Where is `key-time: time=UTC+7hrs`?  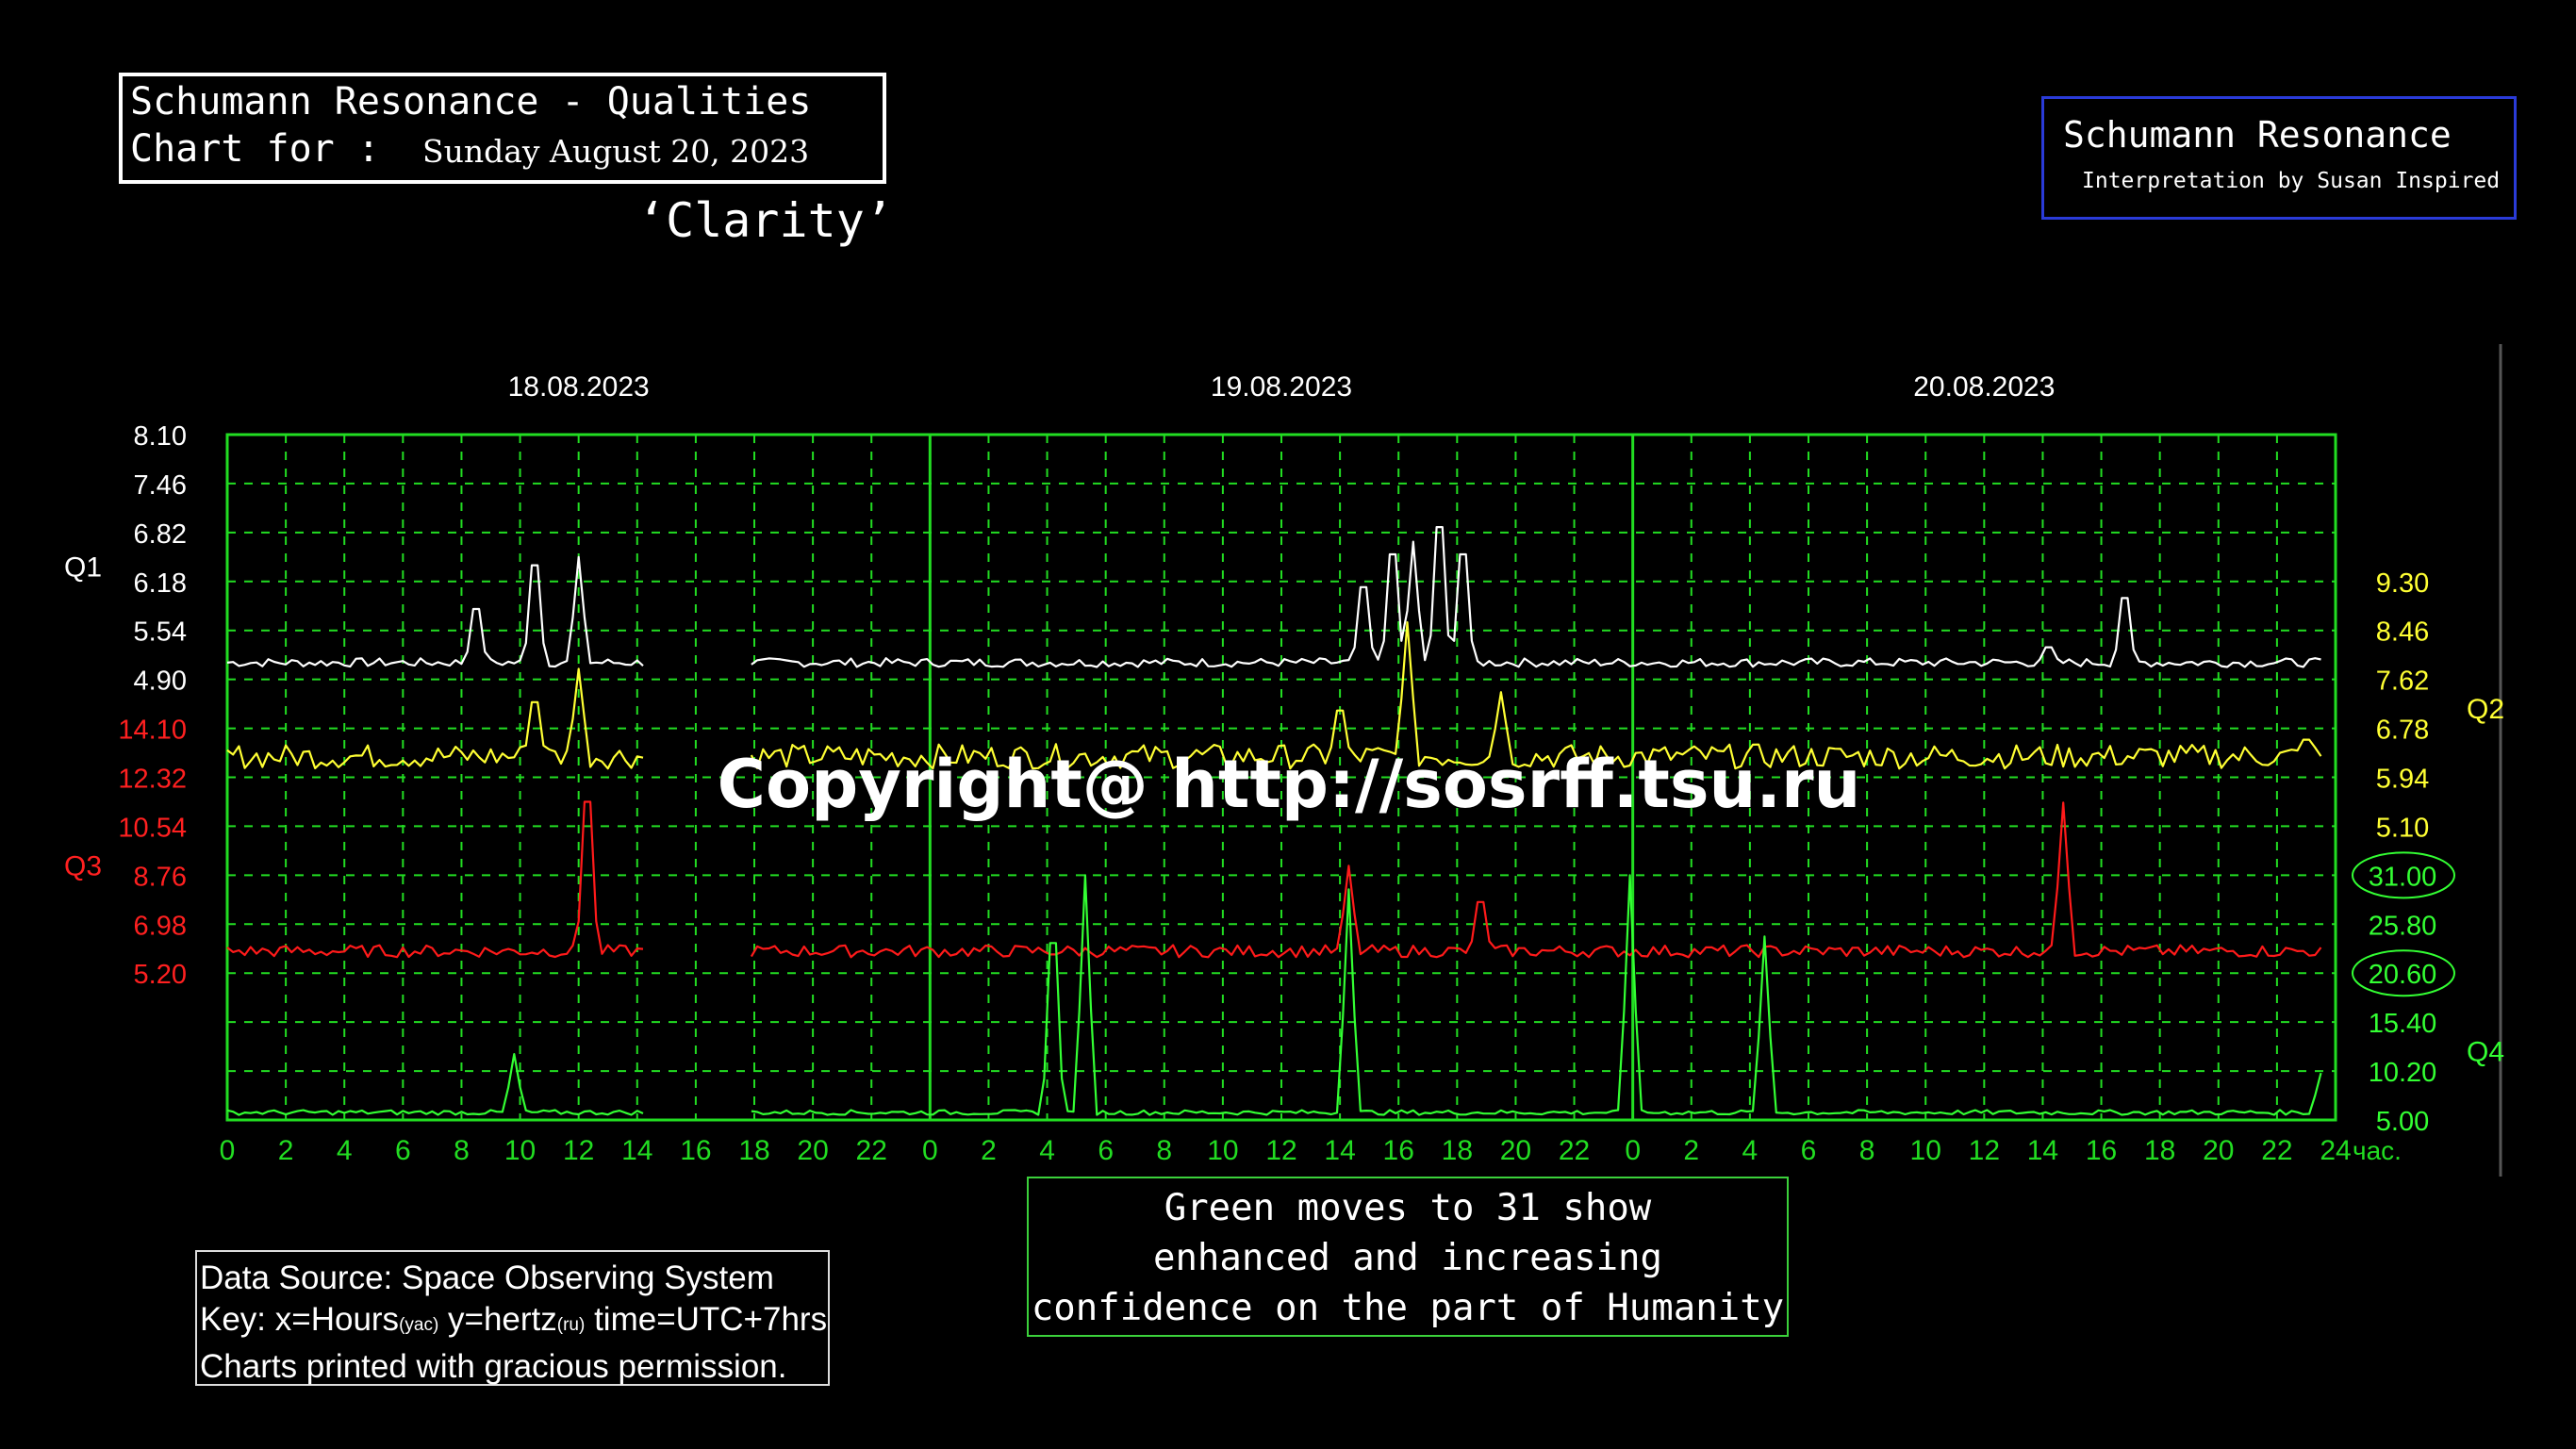
key-time: time=UTC+7hrs is located at coordinates (706, 1319).